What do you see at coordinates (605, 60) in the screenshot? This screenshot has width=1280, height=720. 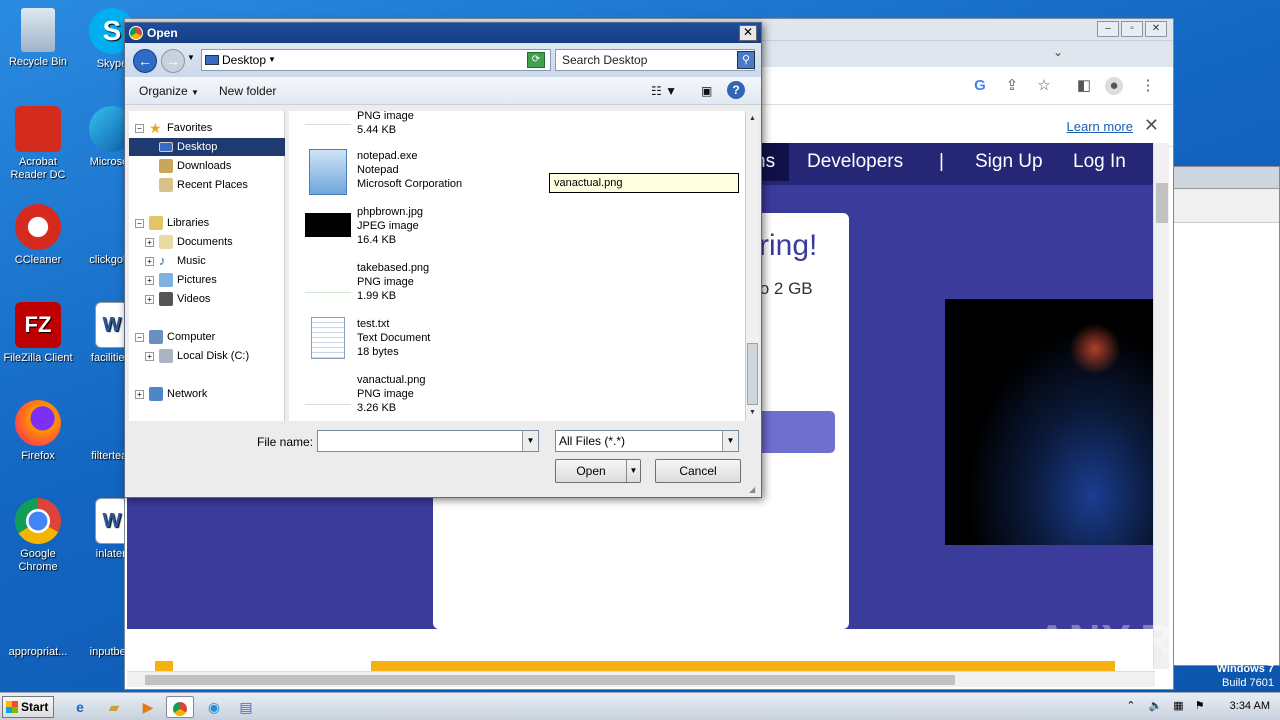 I see `search-placeholder: Search Desktop` at bounding box center [605, 60].